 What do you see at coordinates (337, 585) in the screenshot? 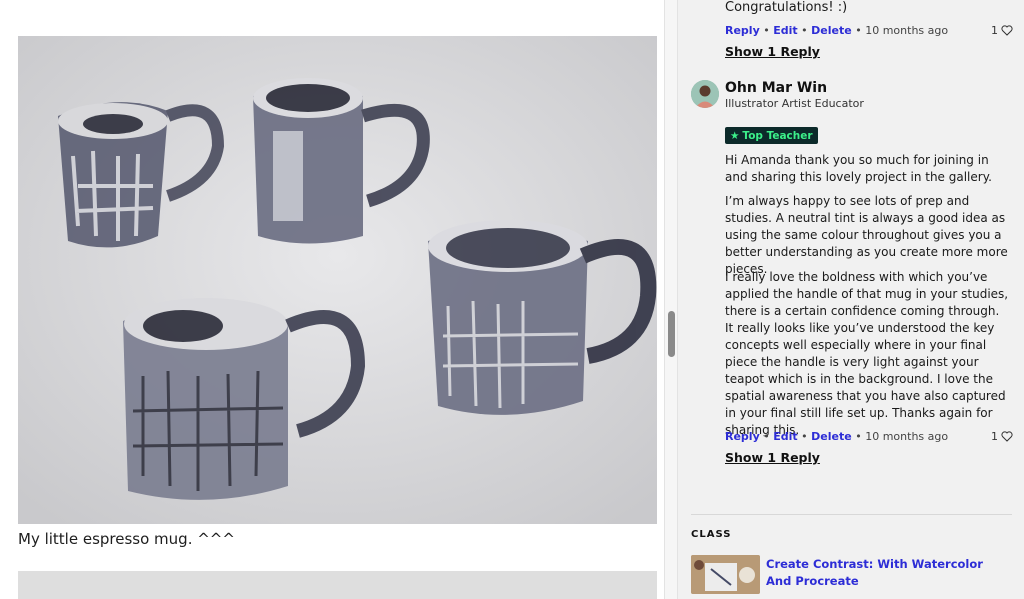
I see `next-project-image` at bounding box center [337, 585].